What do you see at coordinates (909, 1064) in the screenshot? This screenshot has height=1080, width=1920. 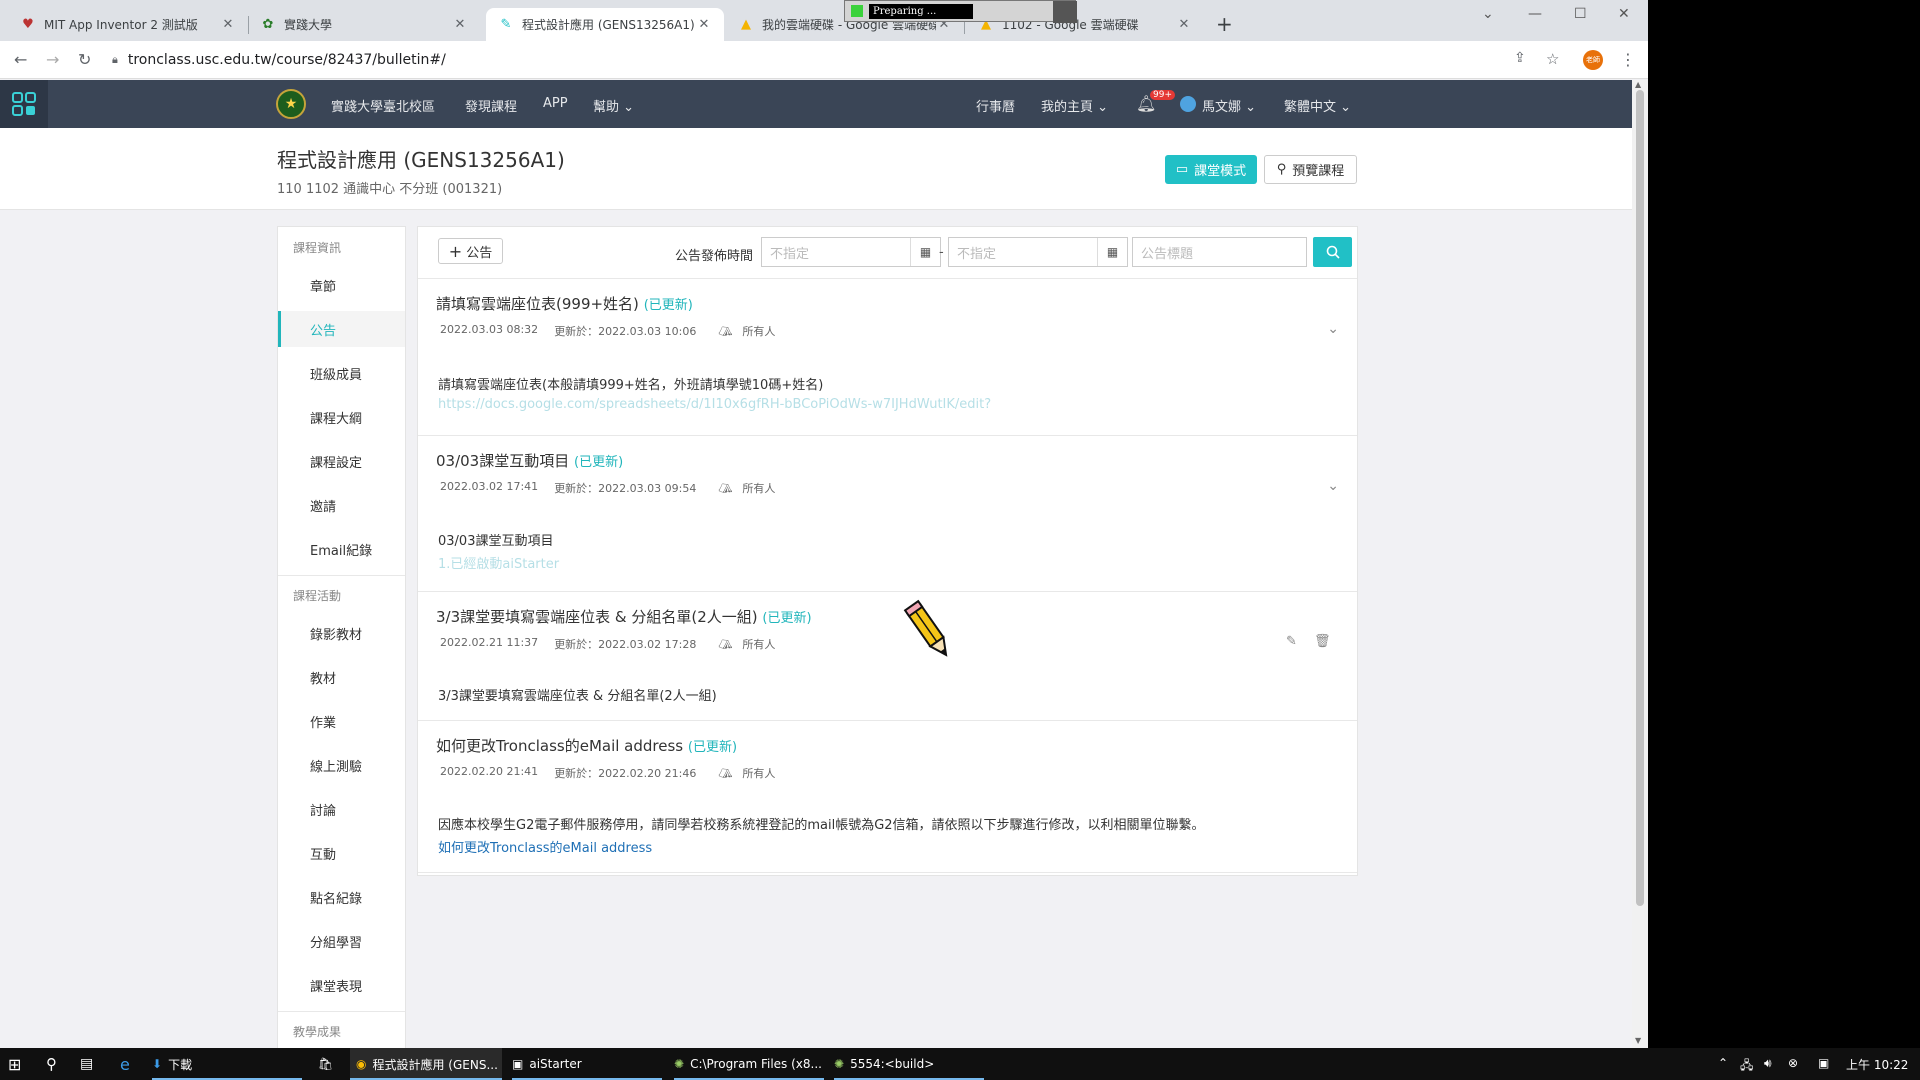 I see `taskbar-emulator: ✺ 5554:<build>` at bounding box center [909, 1064].